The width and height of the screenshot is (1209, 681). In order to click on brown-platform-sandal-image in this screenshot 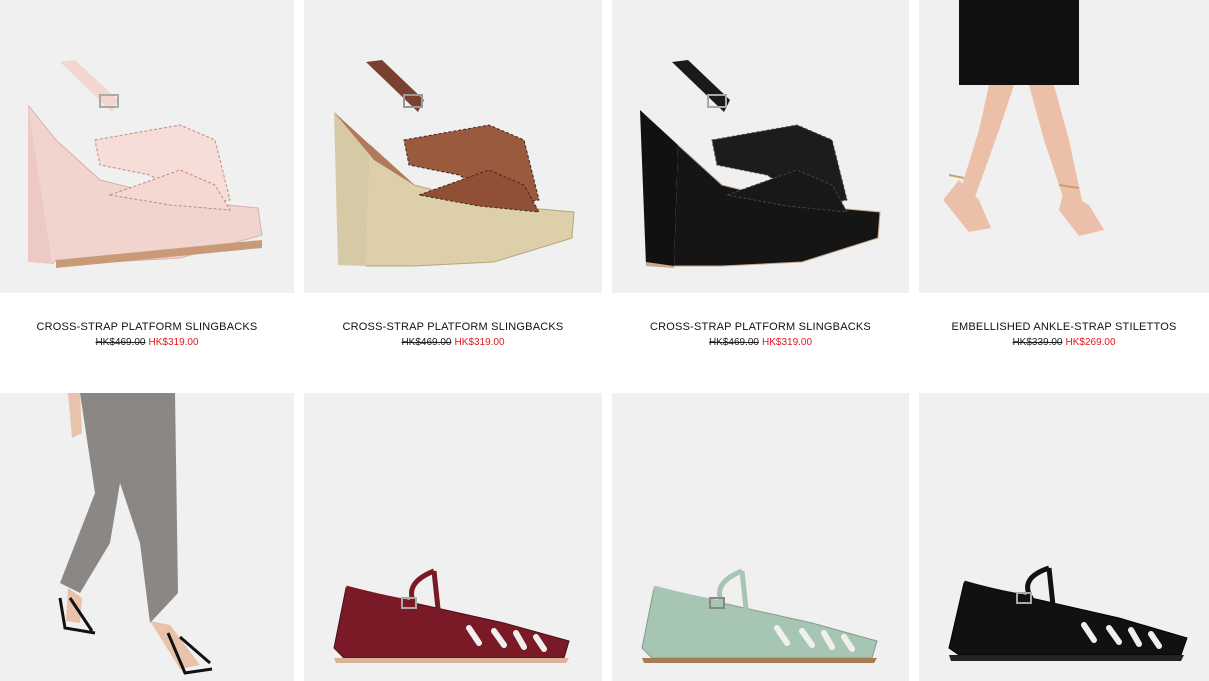, I will do `click(454, 163)`.